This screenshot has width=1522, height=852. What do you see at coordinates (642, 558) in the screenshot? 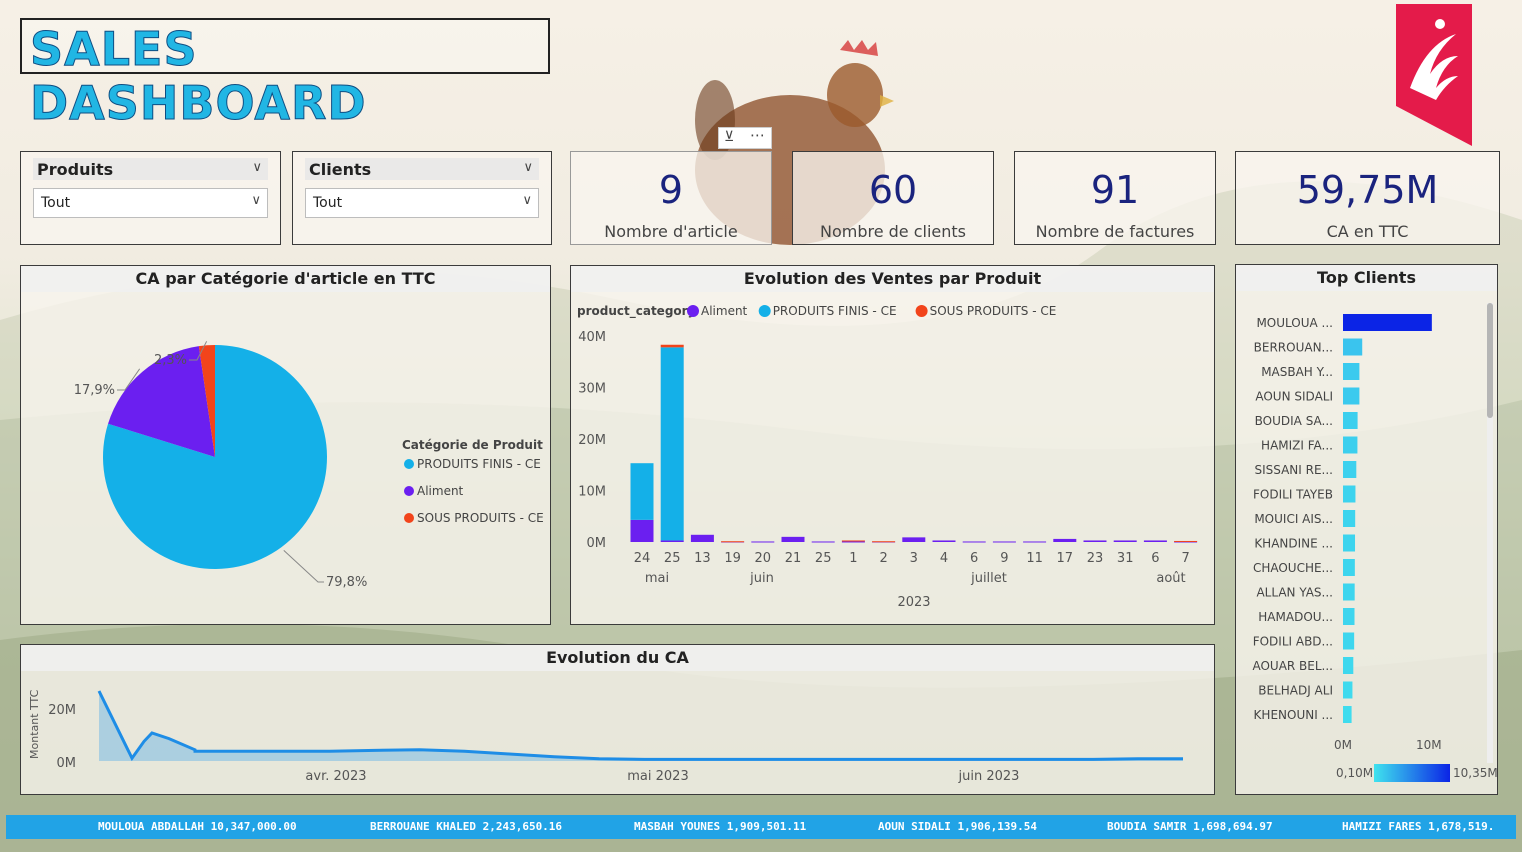
I see `x-tick-label: 24` at bounding box center [642, 558].